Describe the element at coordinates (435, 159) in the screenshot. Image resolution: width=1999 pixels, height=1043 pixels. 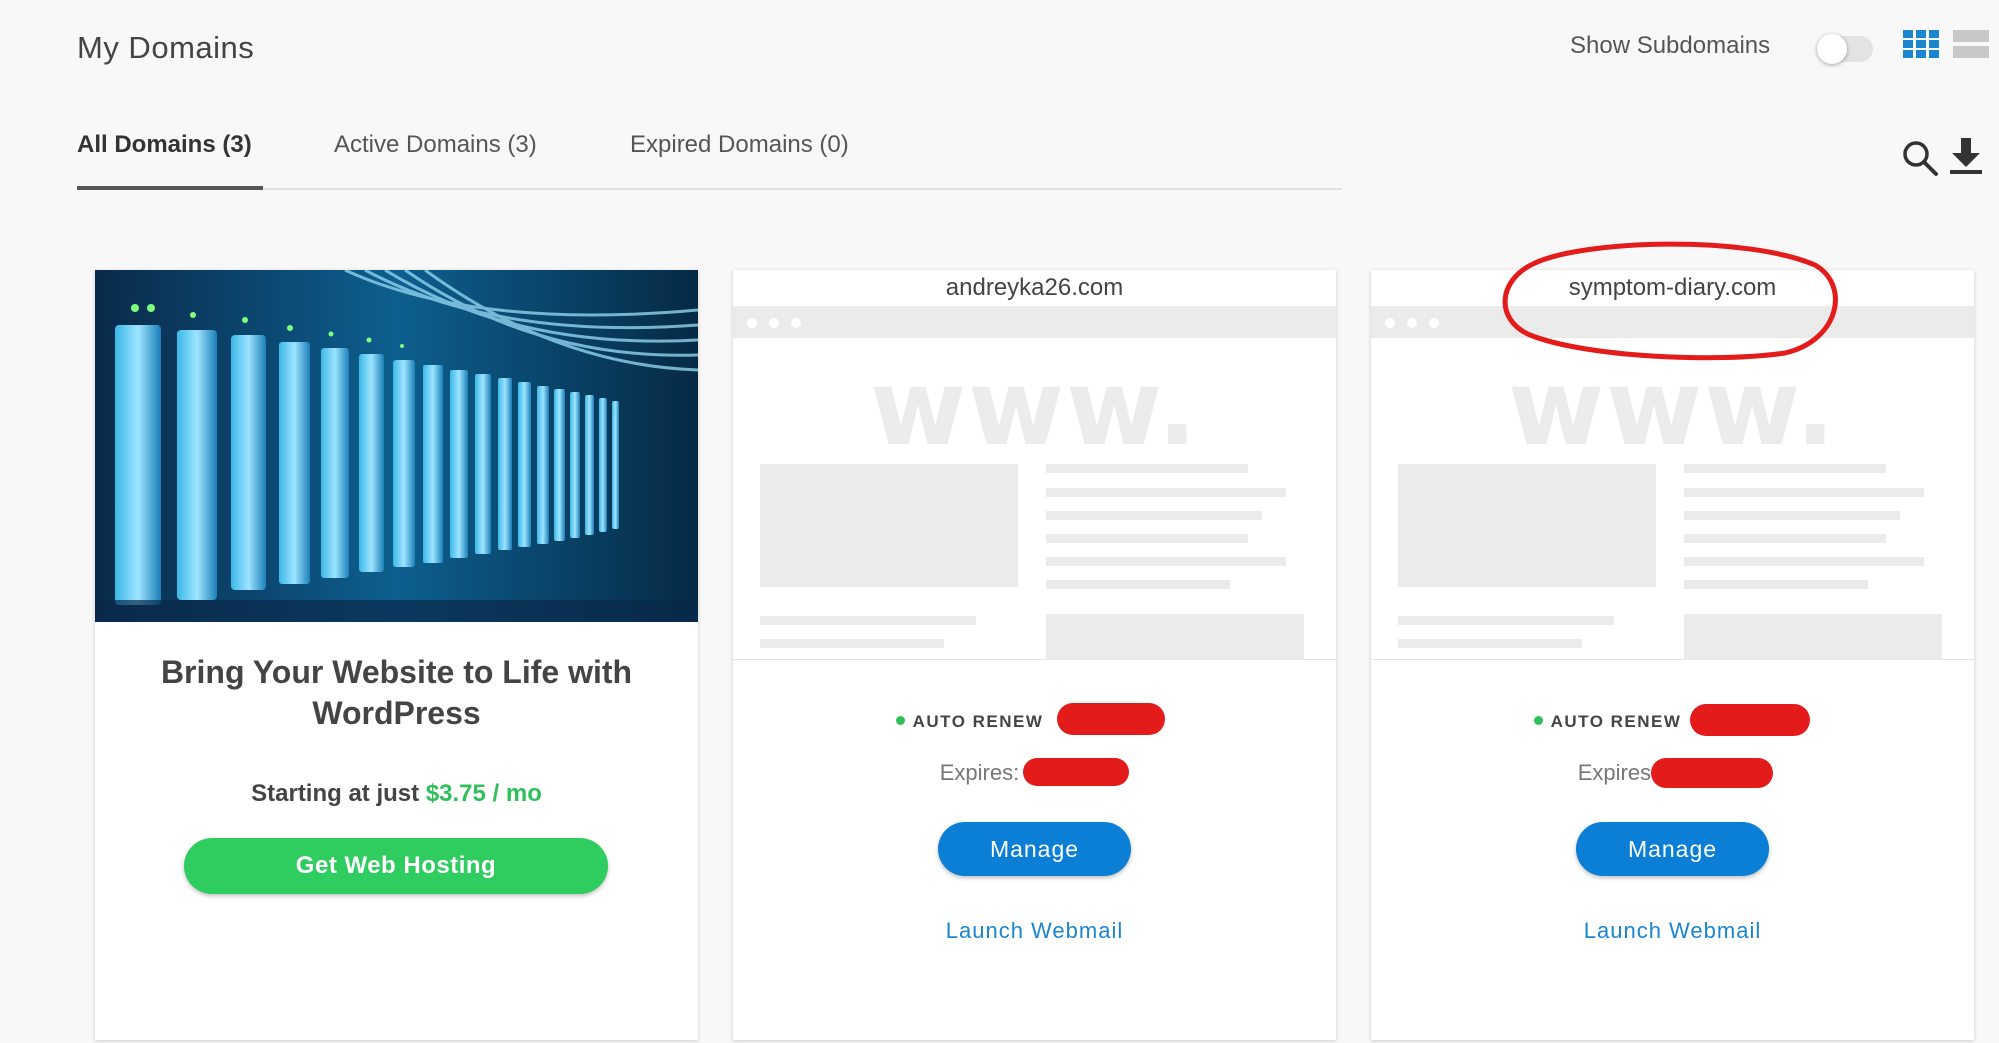
I see `tab-active-domains: Active Domains (3)` at that location.